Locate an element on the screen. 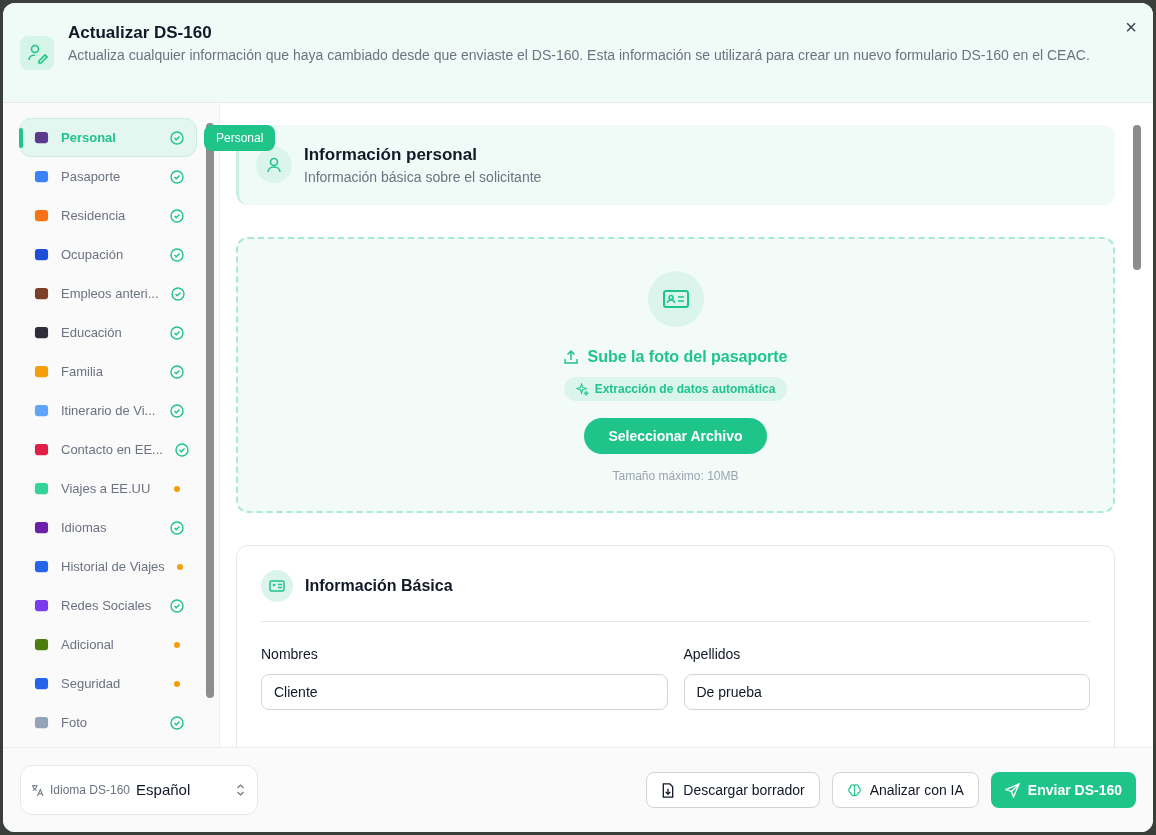 The width and height of the screenshot is (1156, 835). sidebar-label: Seguridad is located at coordinates (91, 683).